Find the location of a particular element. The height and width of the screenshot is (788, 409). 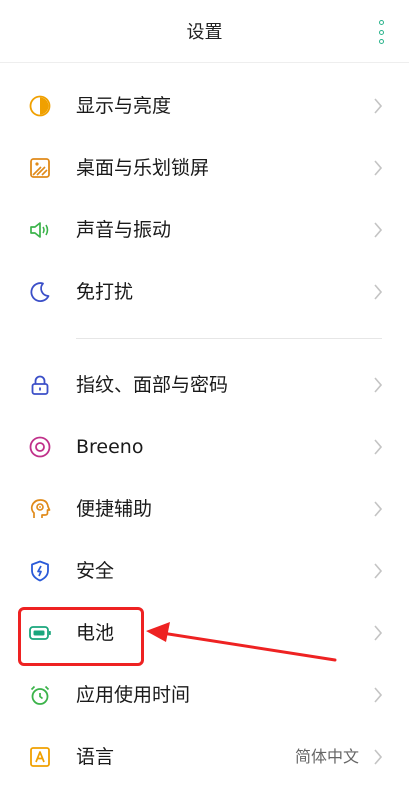

app-header: 设置 is located at coordinates (204, 31).